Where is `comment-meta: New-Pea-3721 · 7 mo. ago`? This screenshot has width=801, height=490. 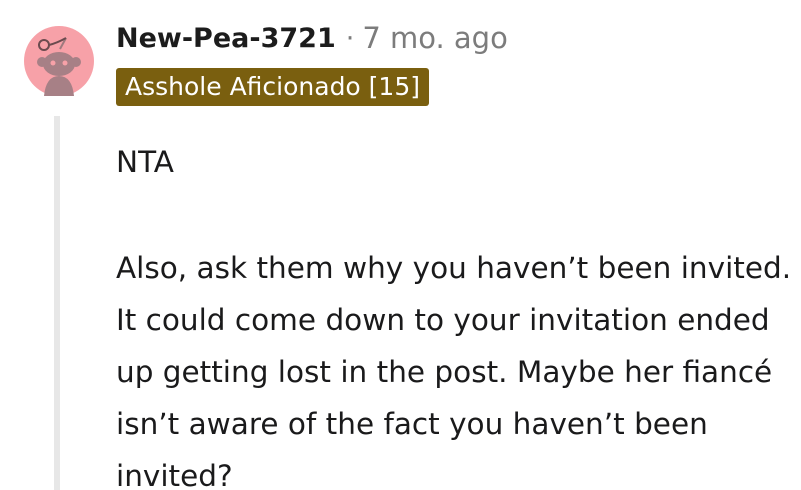 comment-meta: New-Pea-3721 · 7 mo. ago is located at coordinates (312, 38).